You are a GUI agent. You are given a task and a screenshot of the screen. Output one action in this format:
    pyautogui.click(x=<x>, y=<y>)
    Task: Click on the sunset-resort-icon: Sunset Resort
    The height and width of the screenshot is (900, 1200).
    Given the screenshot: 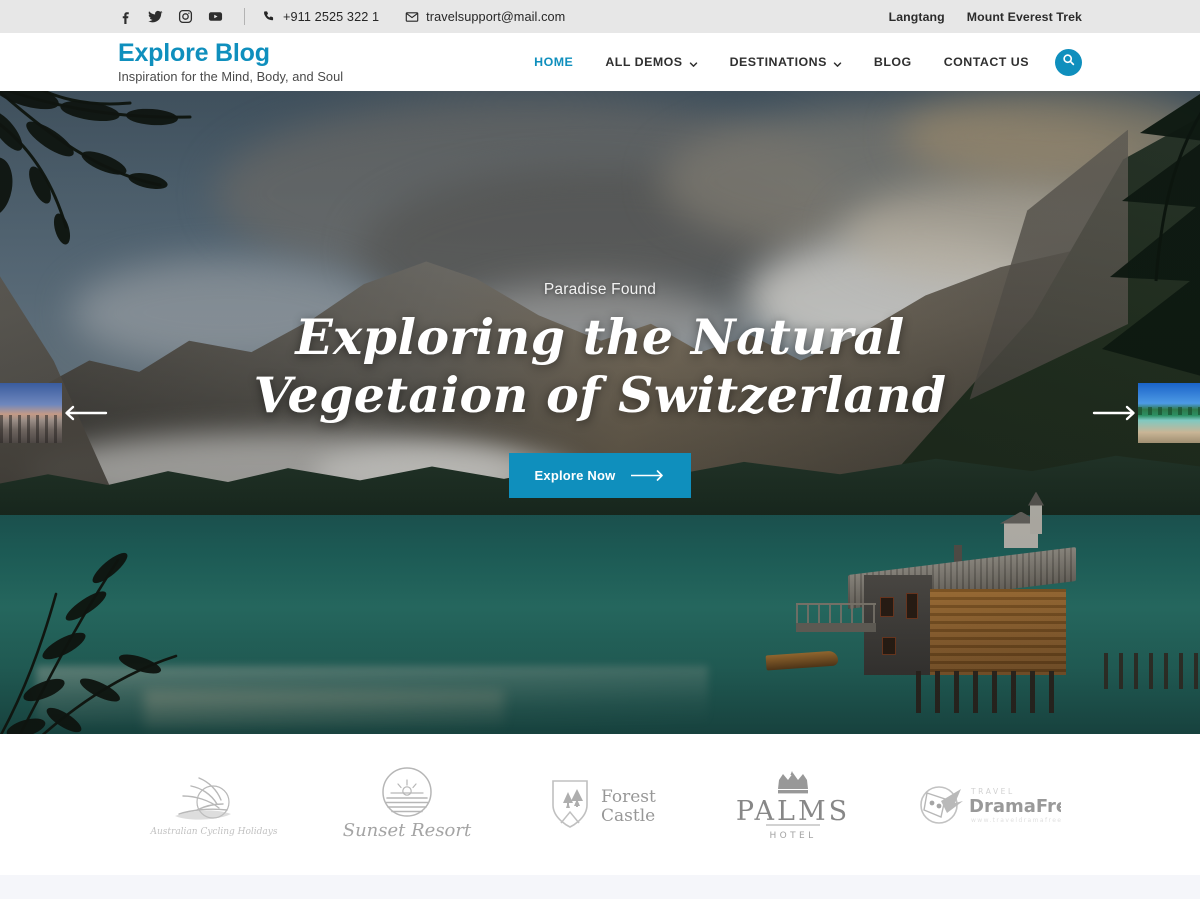 What is the action you would take?
    pyautogui.click(x=407, y=803)
    